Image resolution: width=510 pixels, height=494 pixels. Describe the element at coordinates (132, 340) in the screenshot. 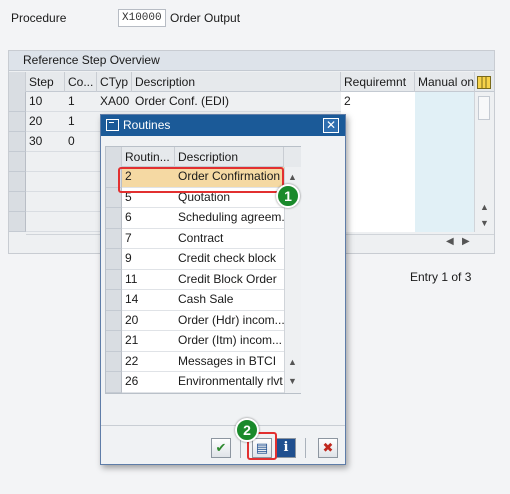

I see `cell-routine: 21` at that location.